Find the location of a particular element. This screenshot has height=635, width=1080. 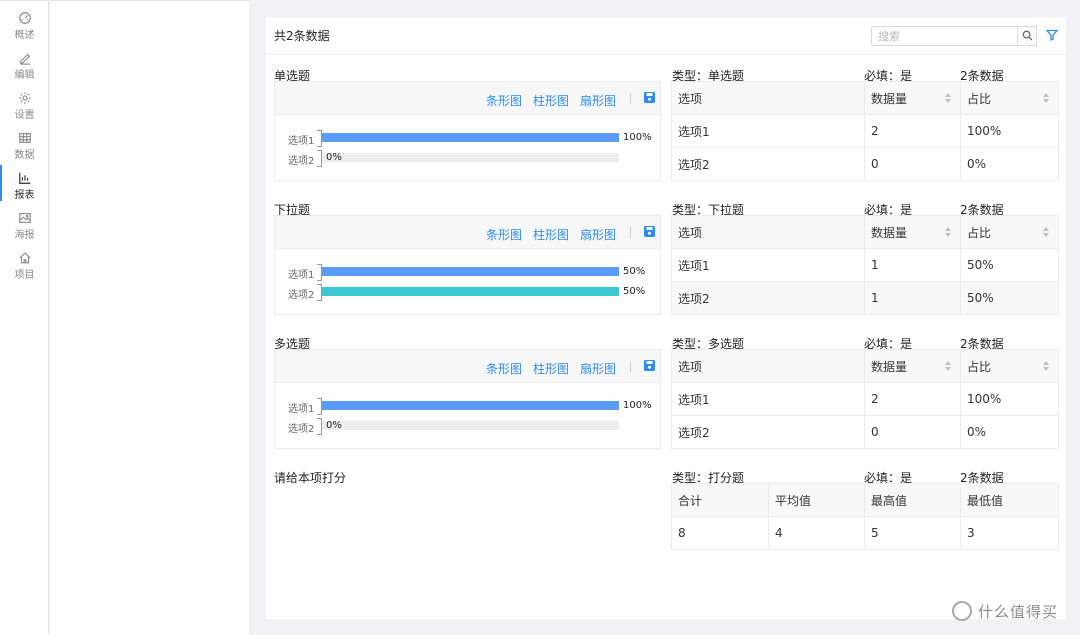

col-header-max: 最高值 is located at coordinates (912, 500).